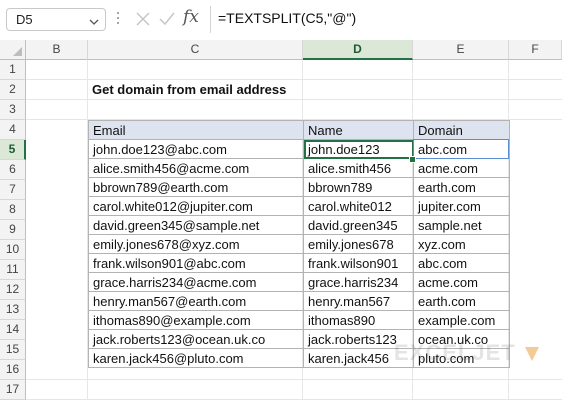 The height and width of the screenshot is (400, 562). Describe the element at coordinates (57, 50) in the screenshot. I see `column-header-b: B` at that location.